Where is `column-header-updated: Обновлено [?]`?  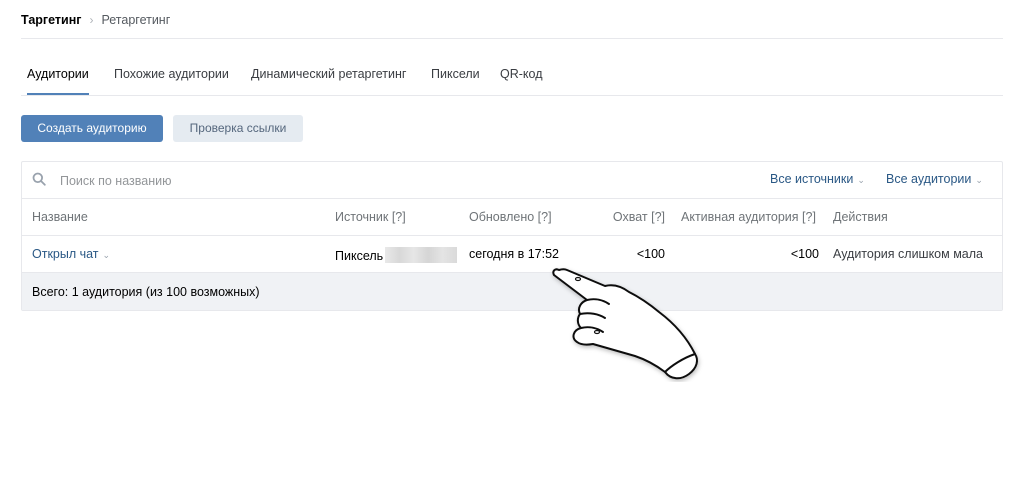
column-header-updated: Обновлено [?] is located at coordinates (510, 217).